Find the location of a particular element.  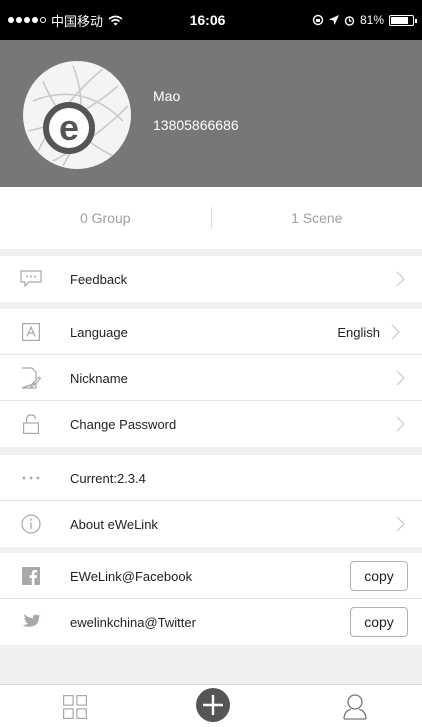

alarm-clock-icon is located at coordinates (349, 20).